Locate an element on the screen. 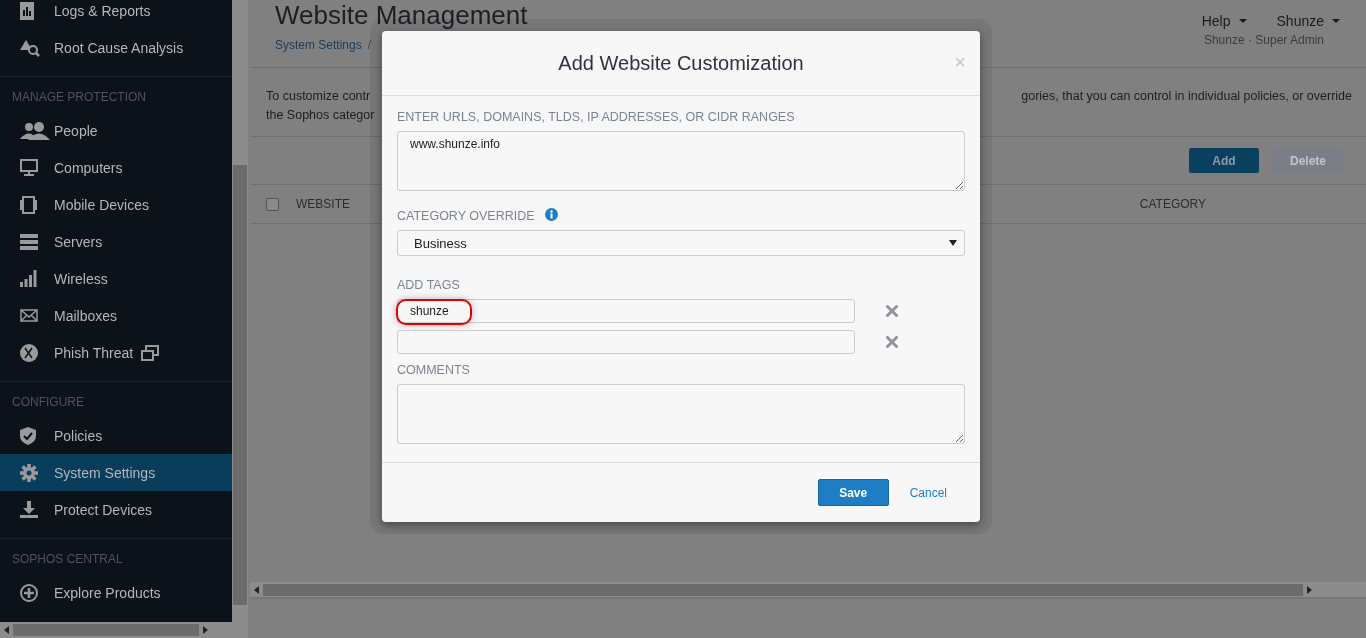  info-icon is located at coordinates (551, 216).